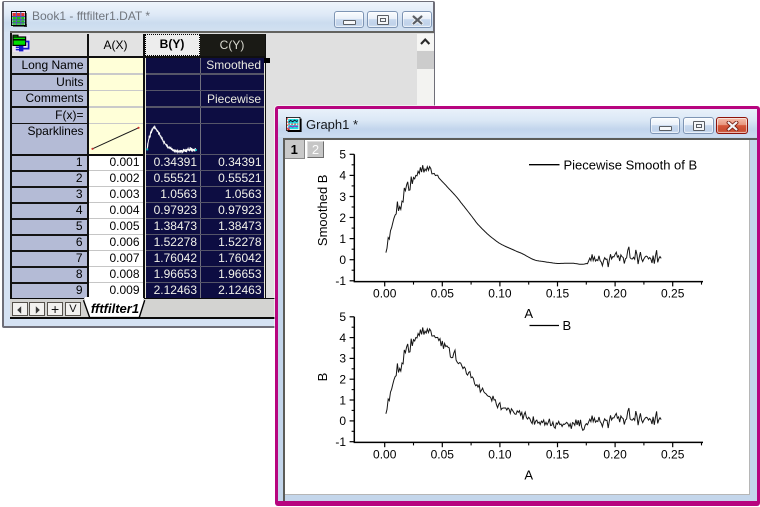 The height and width of the screenshot is (507, 760). Describe the element at coordinates (631, 164) in the screenshot. I see `svg-text: Piecewise Smooth of B` at that location.